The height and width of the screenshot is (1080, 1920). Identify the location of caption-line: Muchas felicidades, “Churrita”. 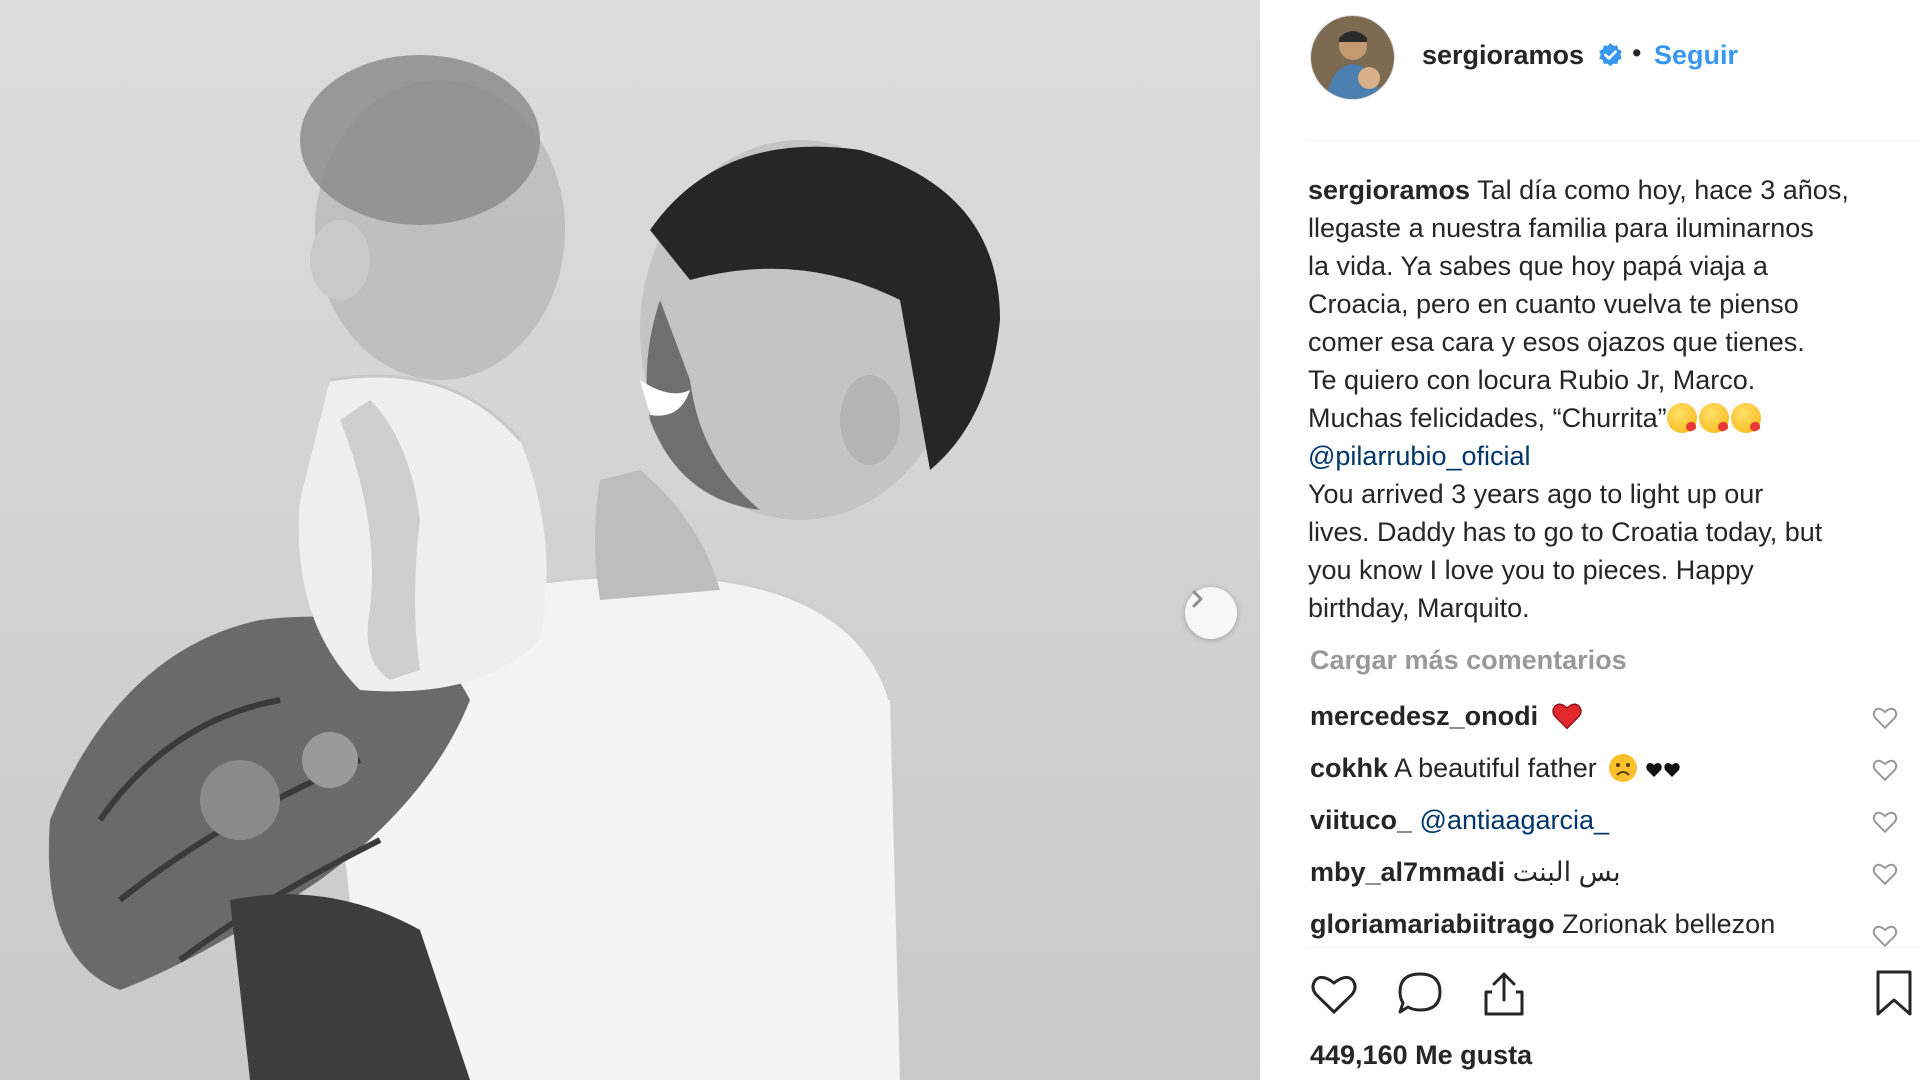
(1603, 418).